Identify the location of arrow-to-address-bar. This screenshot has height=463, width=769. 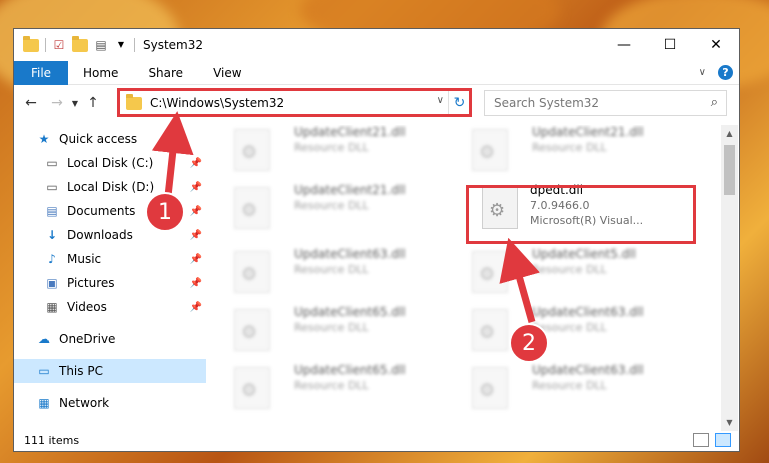
(172, 154).